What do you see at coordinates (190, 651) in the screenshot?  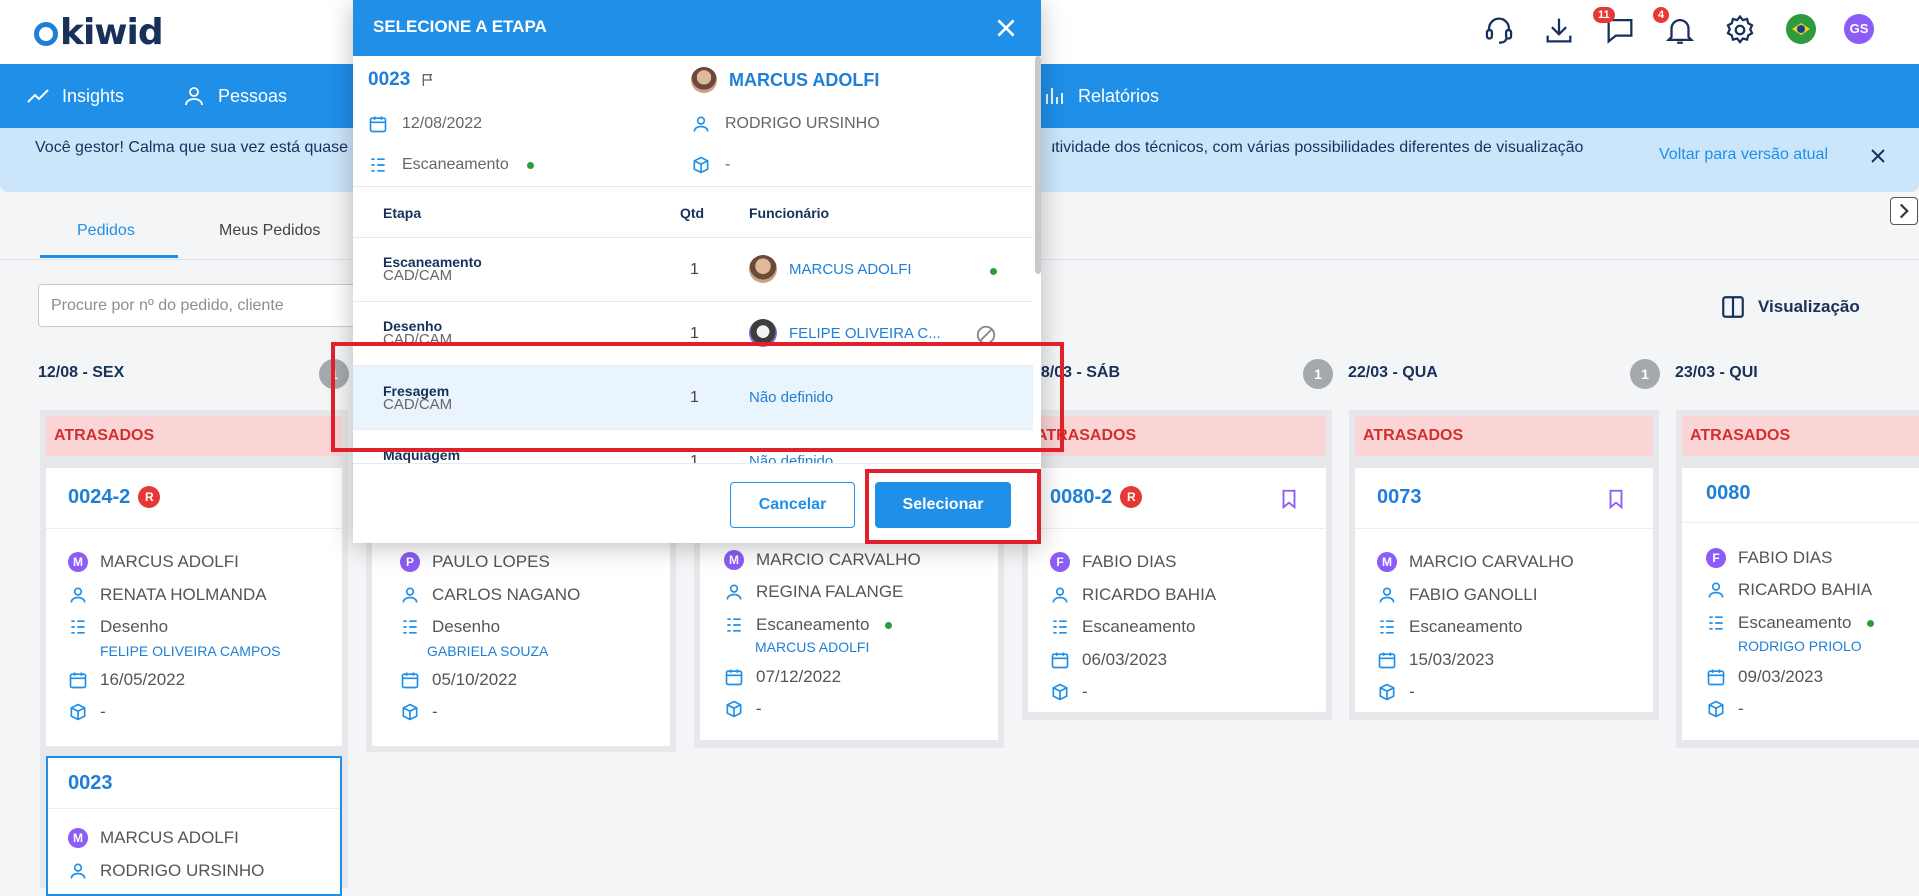 I see `assignee: FELIPE OLIVEIRA CAMPOS` at bounding box center [190, 651].